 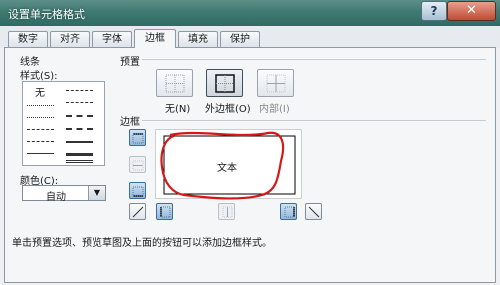 I want to click on tab-border: 边框, so click(x=155, y=38).